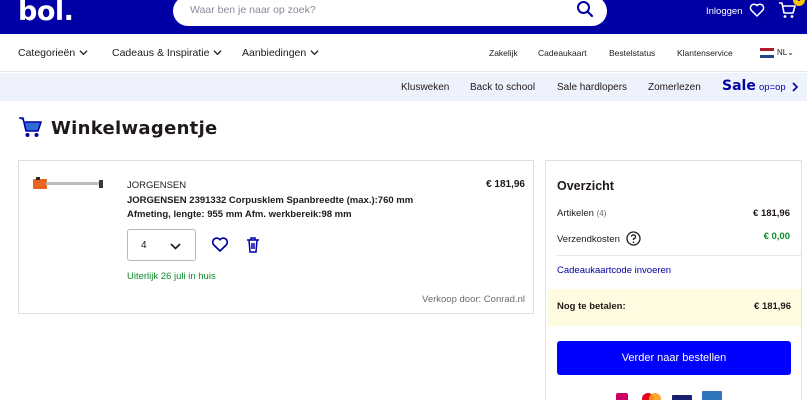  What do you see at coordinates (585, 186) in the screenshot?
I see `summary-title: Overzicht` at bounding box center [585, 186].